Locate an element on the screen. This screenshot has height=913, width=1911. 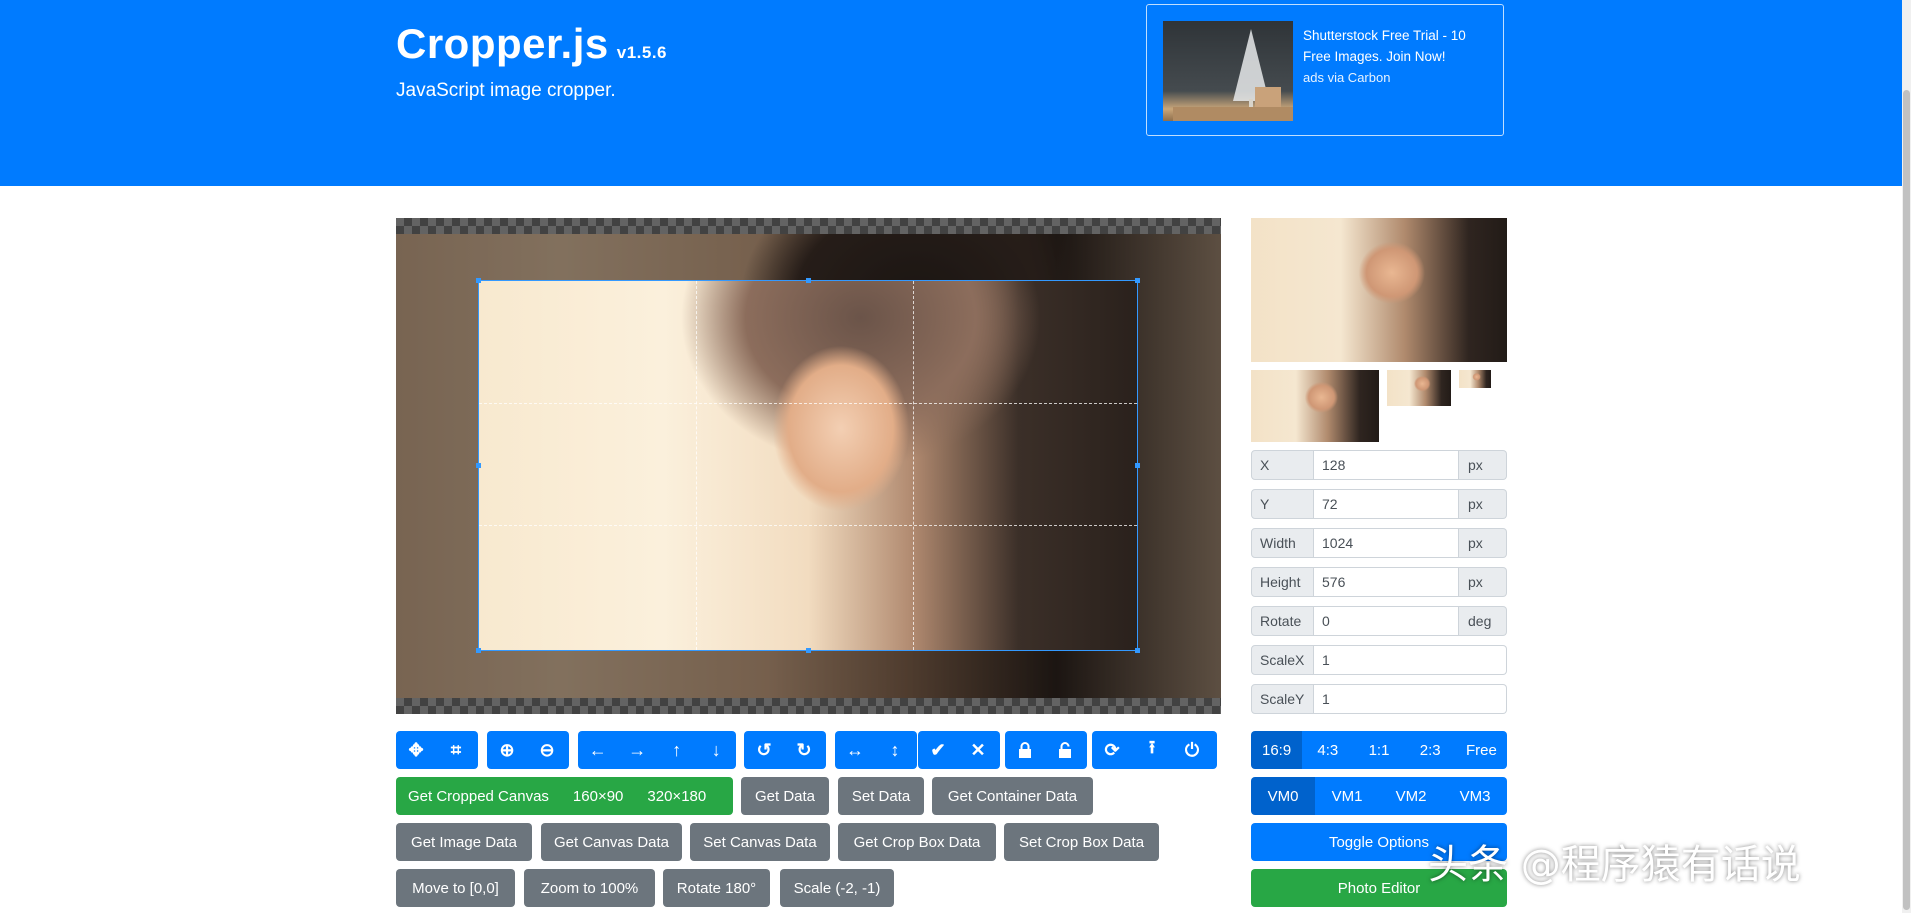
zoom-to-button: Zoom to 100% is located at coordinates (589, 888).